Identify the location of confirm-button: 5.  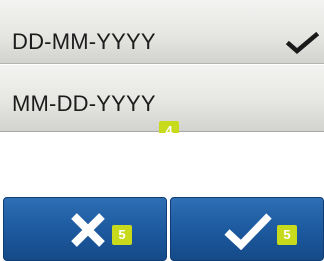
(247, 229).